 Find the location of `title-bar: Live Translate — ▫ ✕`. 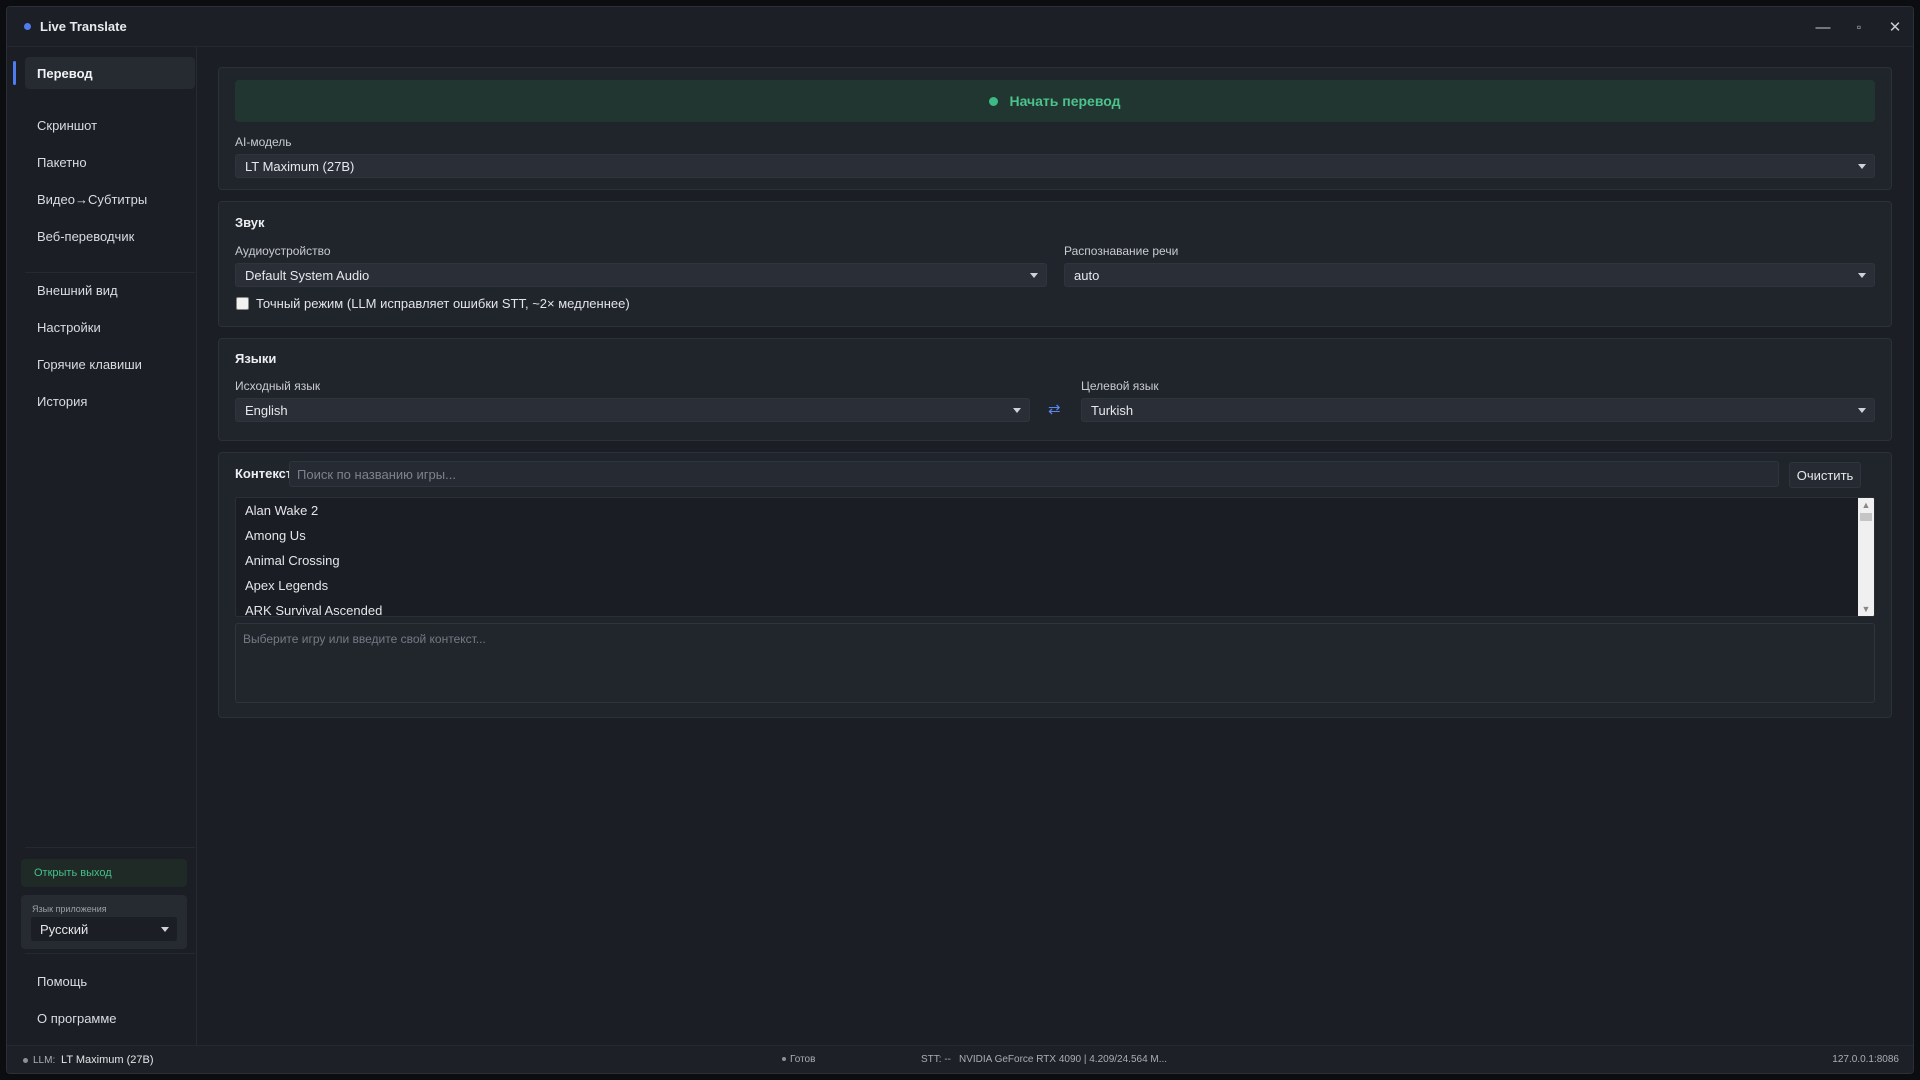

title-bar: Live Translate — ▫ ✕ is located at coordinates (960, 27).